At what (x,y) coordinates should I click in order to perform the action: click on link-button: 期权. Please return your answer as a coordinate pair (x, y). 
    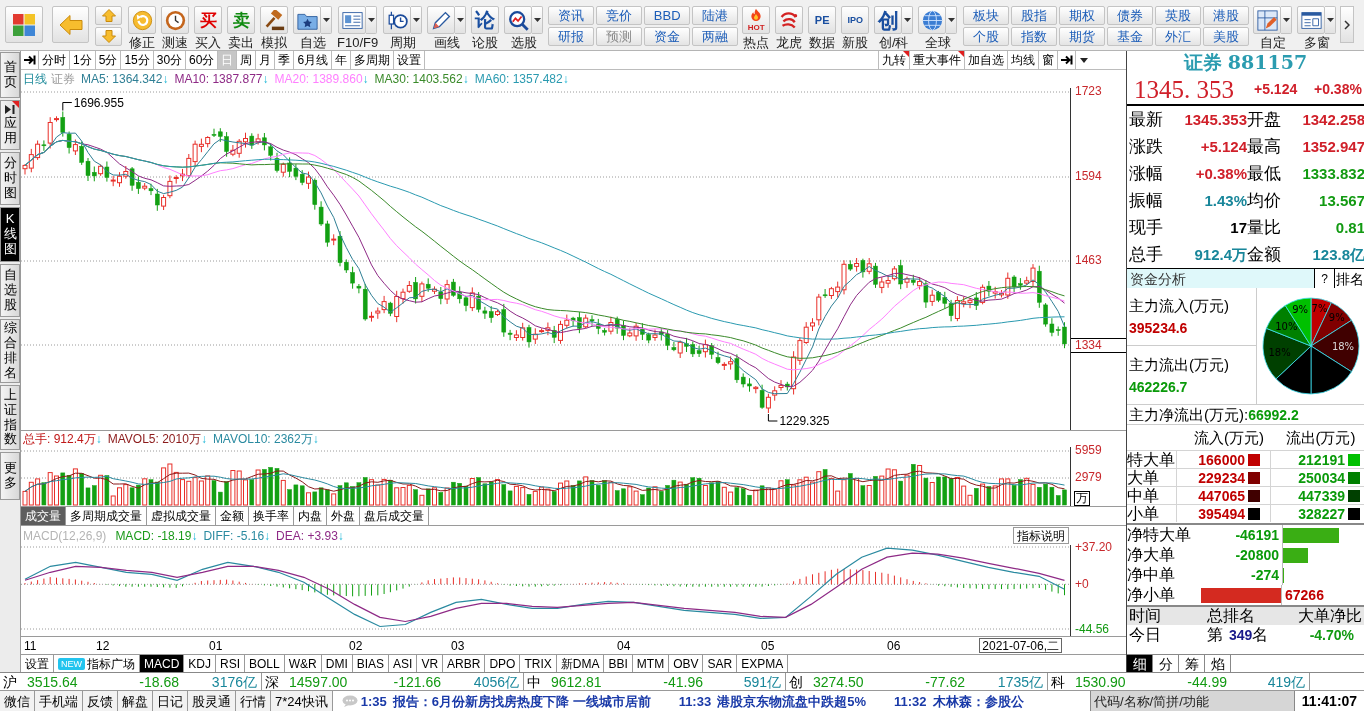
    Looking at the image, I should click on (1082, 15).